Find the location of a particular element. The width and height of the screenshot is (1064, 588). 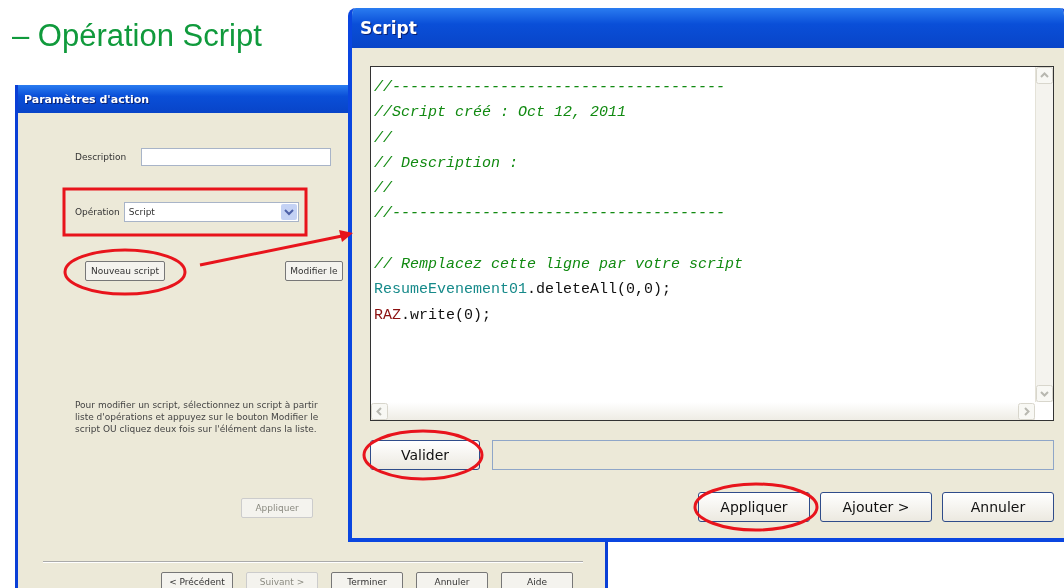

horizontal-scrollbar is located at coordinates (703, 411).